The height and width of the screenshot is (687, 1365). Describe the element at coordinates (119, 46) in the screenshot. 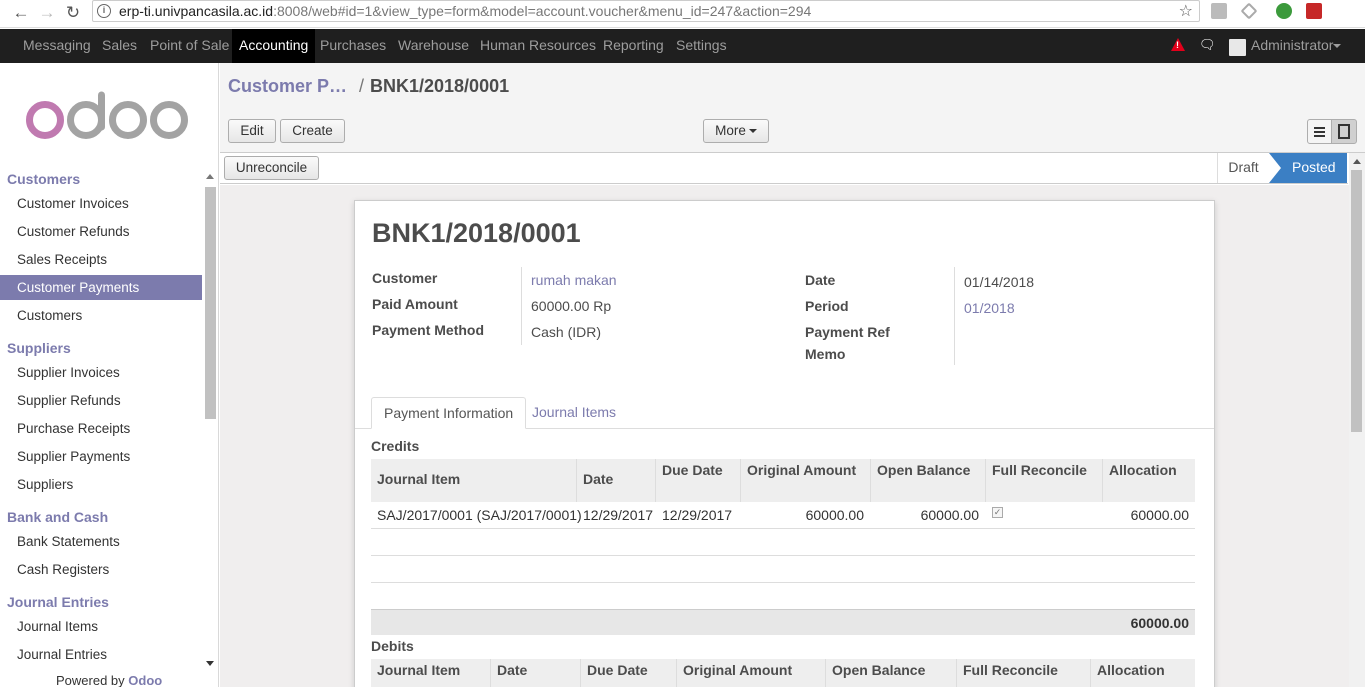

I see `menu-sales: Sales` at that location.